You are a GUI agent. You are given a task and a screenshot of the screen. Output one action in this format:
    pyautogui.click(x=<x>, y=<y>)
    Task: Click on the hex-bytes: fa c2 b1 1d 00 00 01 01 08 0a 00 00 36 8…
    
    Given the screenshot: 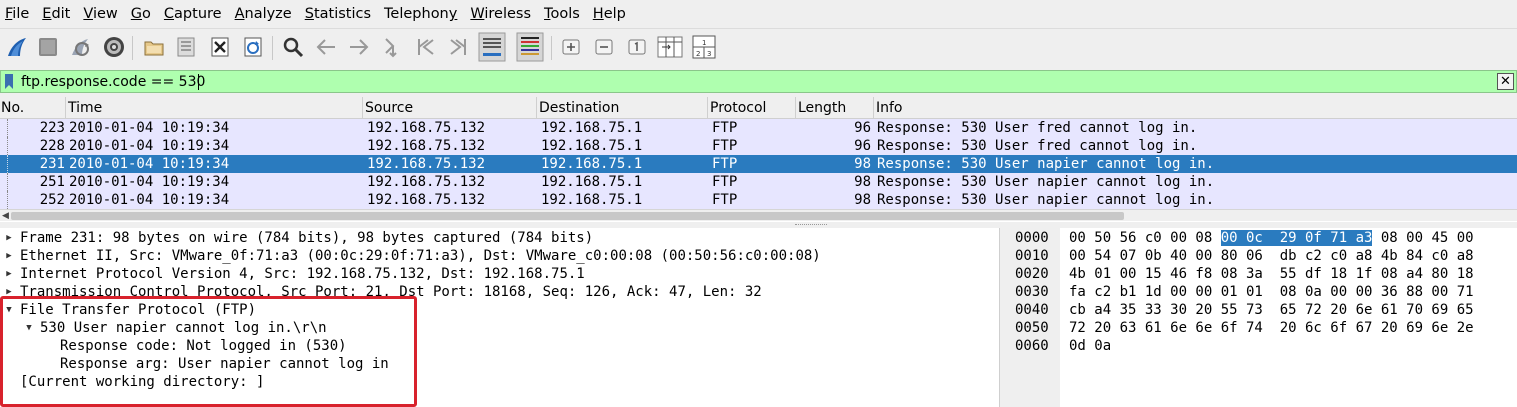 What is the action you would take?
    pyautogui.click(x=1271, y=292)
    